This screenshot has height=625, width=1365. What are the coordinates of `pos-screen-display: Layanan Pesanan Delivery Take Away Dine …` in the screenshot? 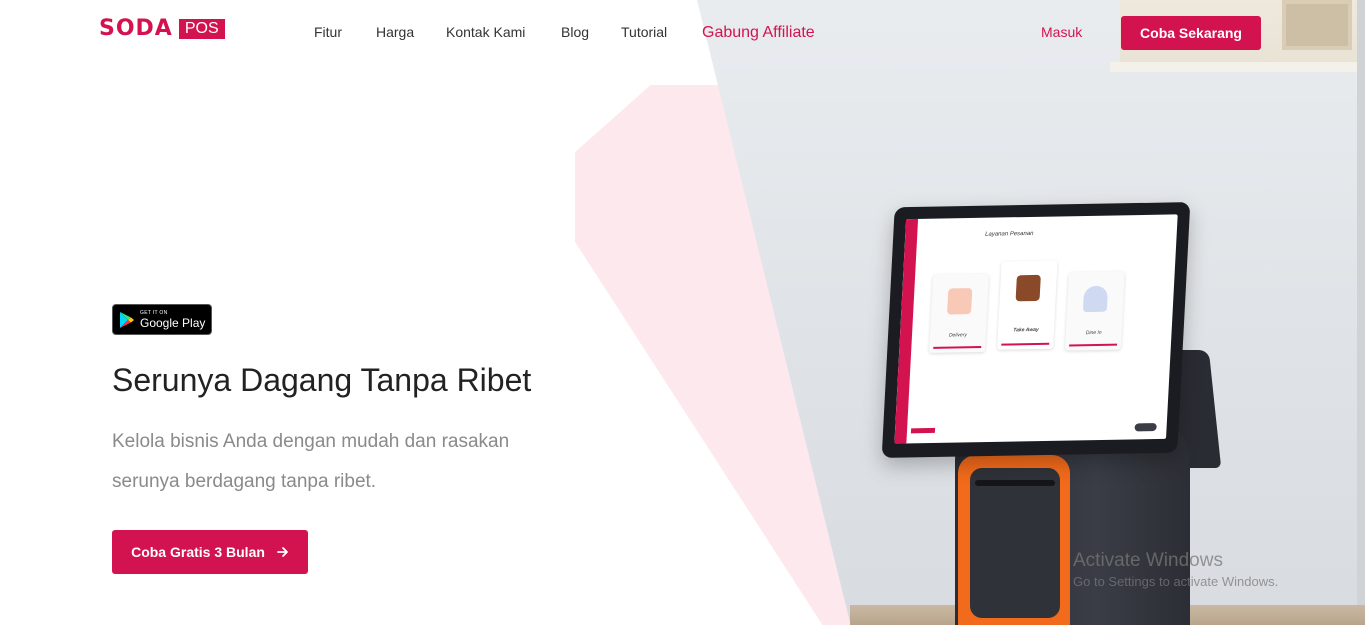 It's located at (1036, 329).